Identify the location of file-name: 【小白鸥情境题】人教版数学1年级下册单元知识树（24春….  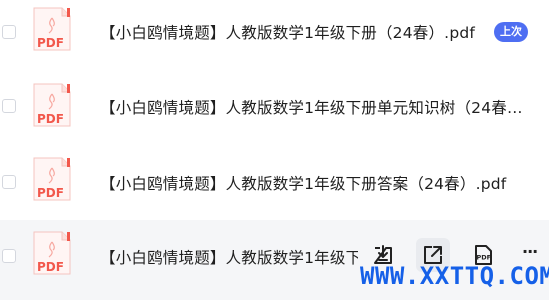
(311, 107).